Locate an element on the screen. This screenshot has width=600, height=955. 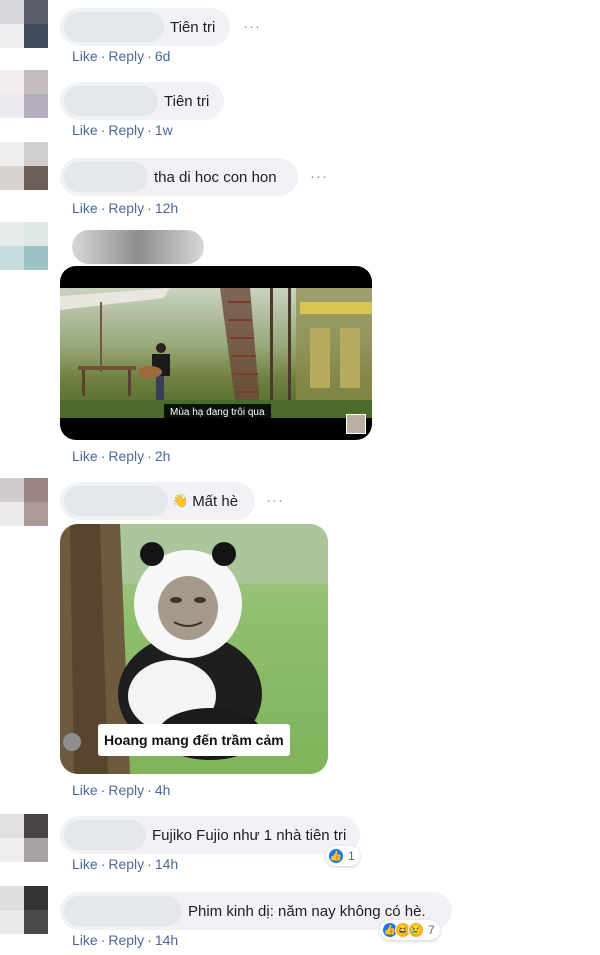
image-caption: Hoang mang đến trầm cảm is located at coordinates (194, 740).